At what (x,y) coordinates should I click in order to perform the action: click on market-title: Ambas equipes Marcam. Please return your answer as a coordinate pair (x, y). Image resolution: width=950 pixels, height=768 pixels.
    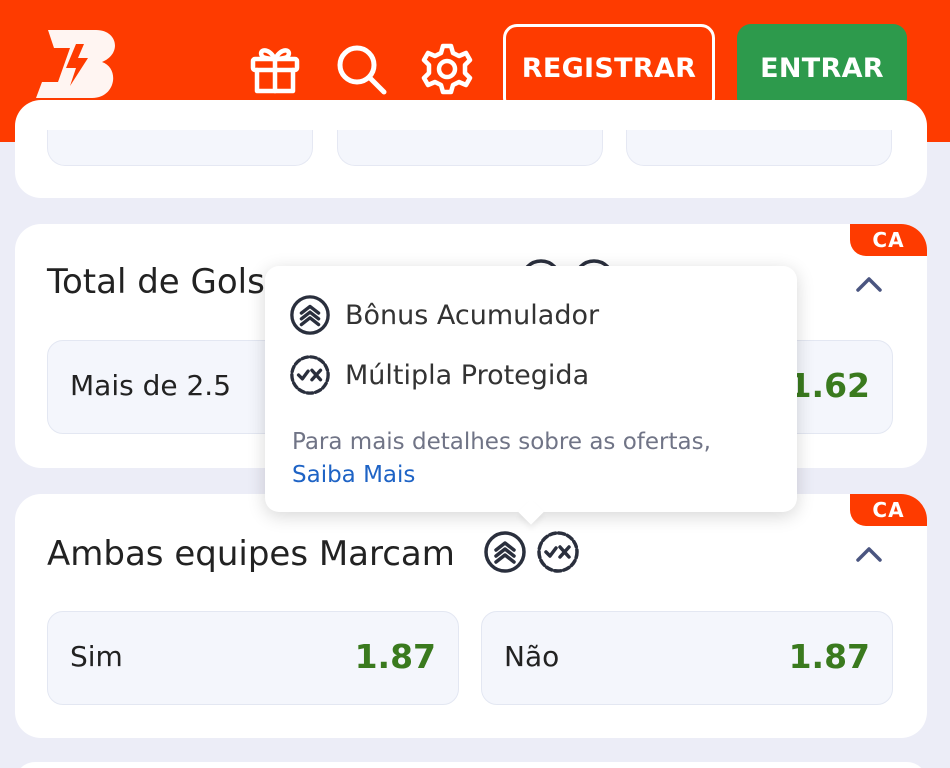
    Looking at the image, I should click on (251, 554).